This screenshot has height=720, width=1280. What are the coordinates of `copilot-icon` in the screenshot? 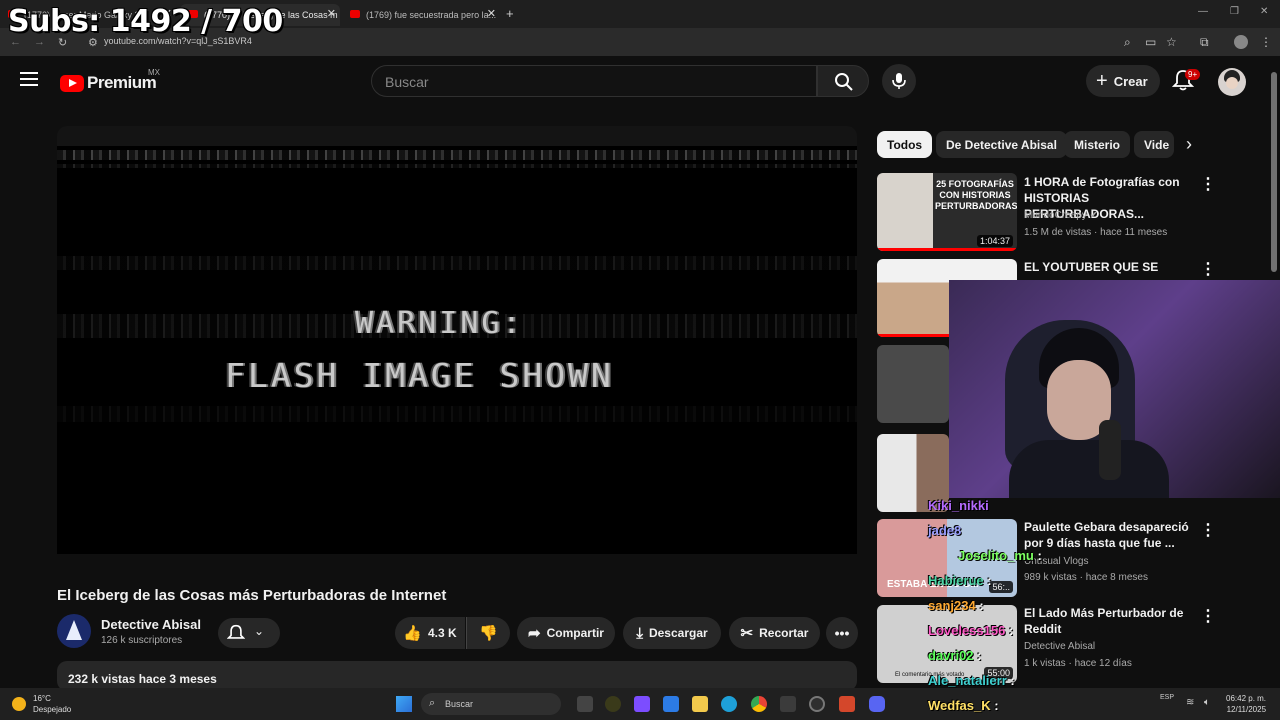 It's located at (642, 704).